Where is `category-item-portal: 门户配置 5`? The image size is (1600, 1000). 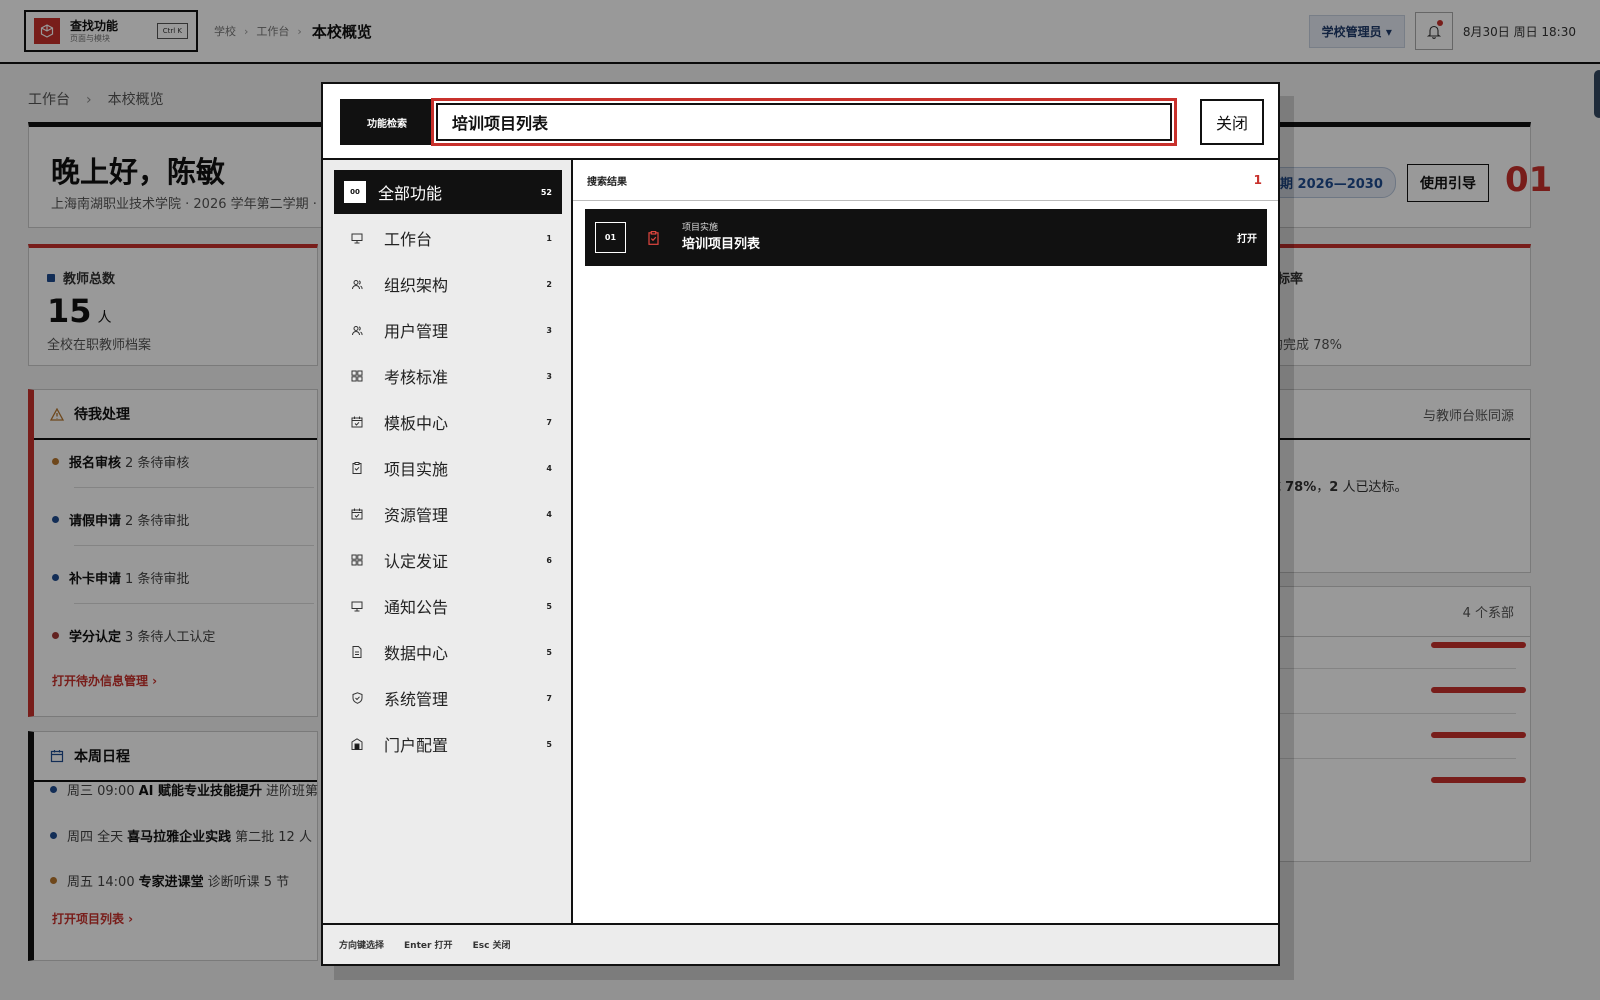
category-item-portal: 门户配置 5 is located at coordinates (448, 744).